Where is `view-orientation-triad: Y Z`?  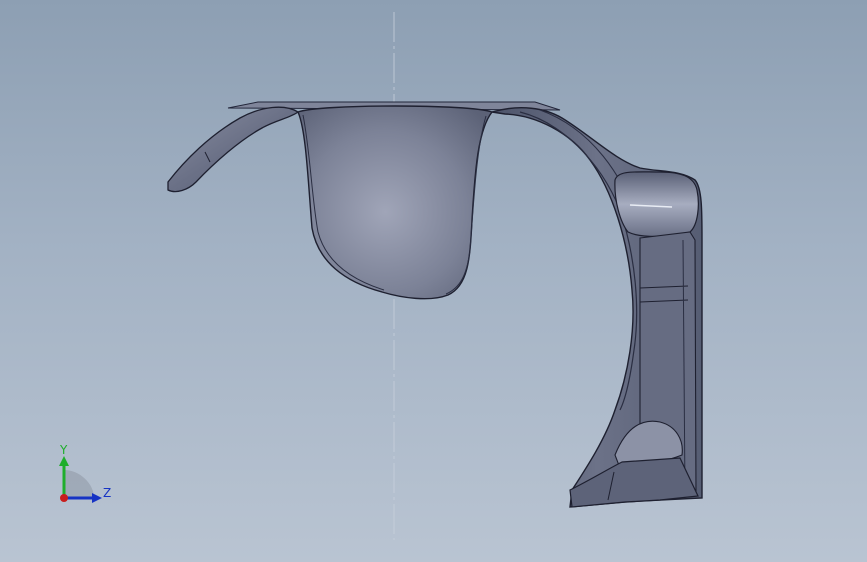
view-orientation-triad: Y Z is located at coordinates (85, 473).